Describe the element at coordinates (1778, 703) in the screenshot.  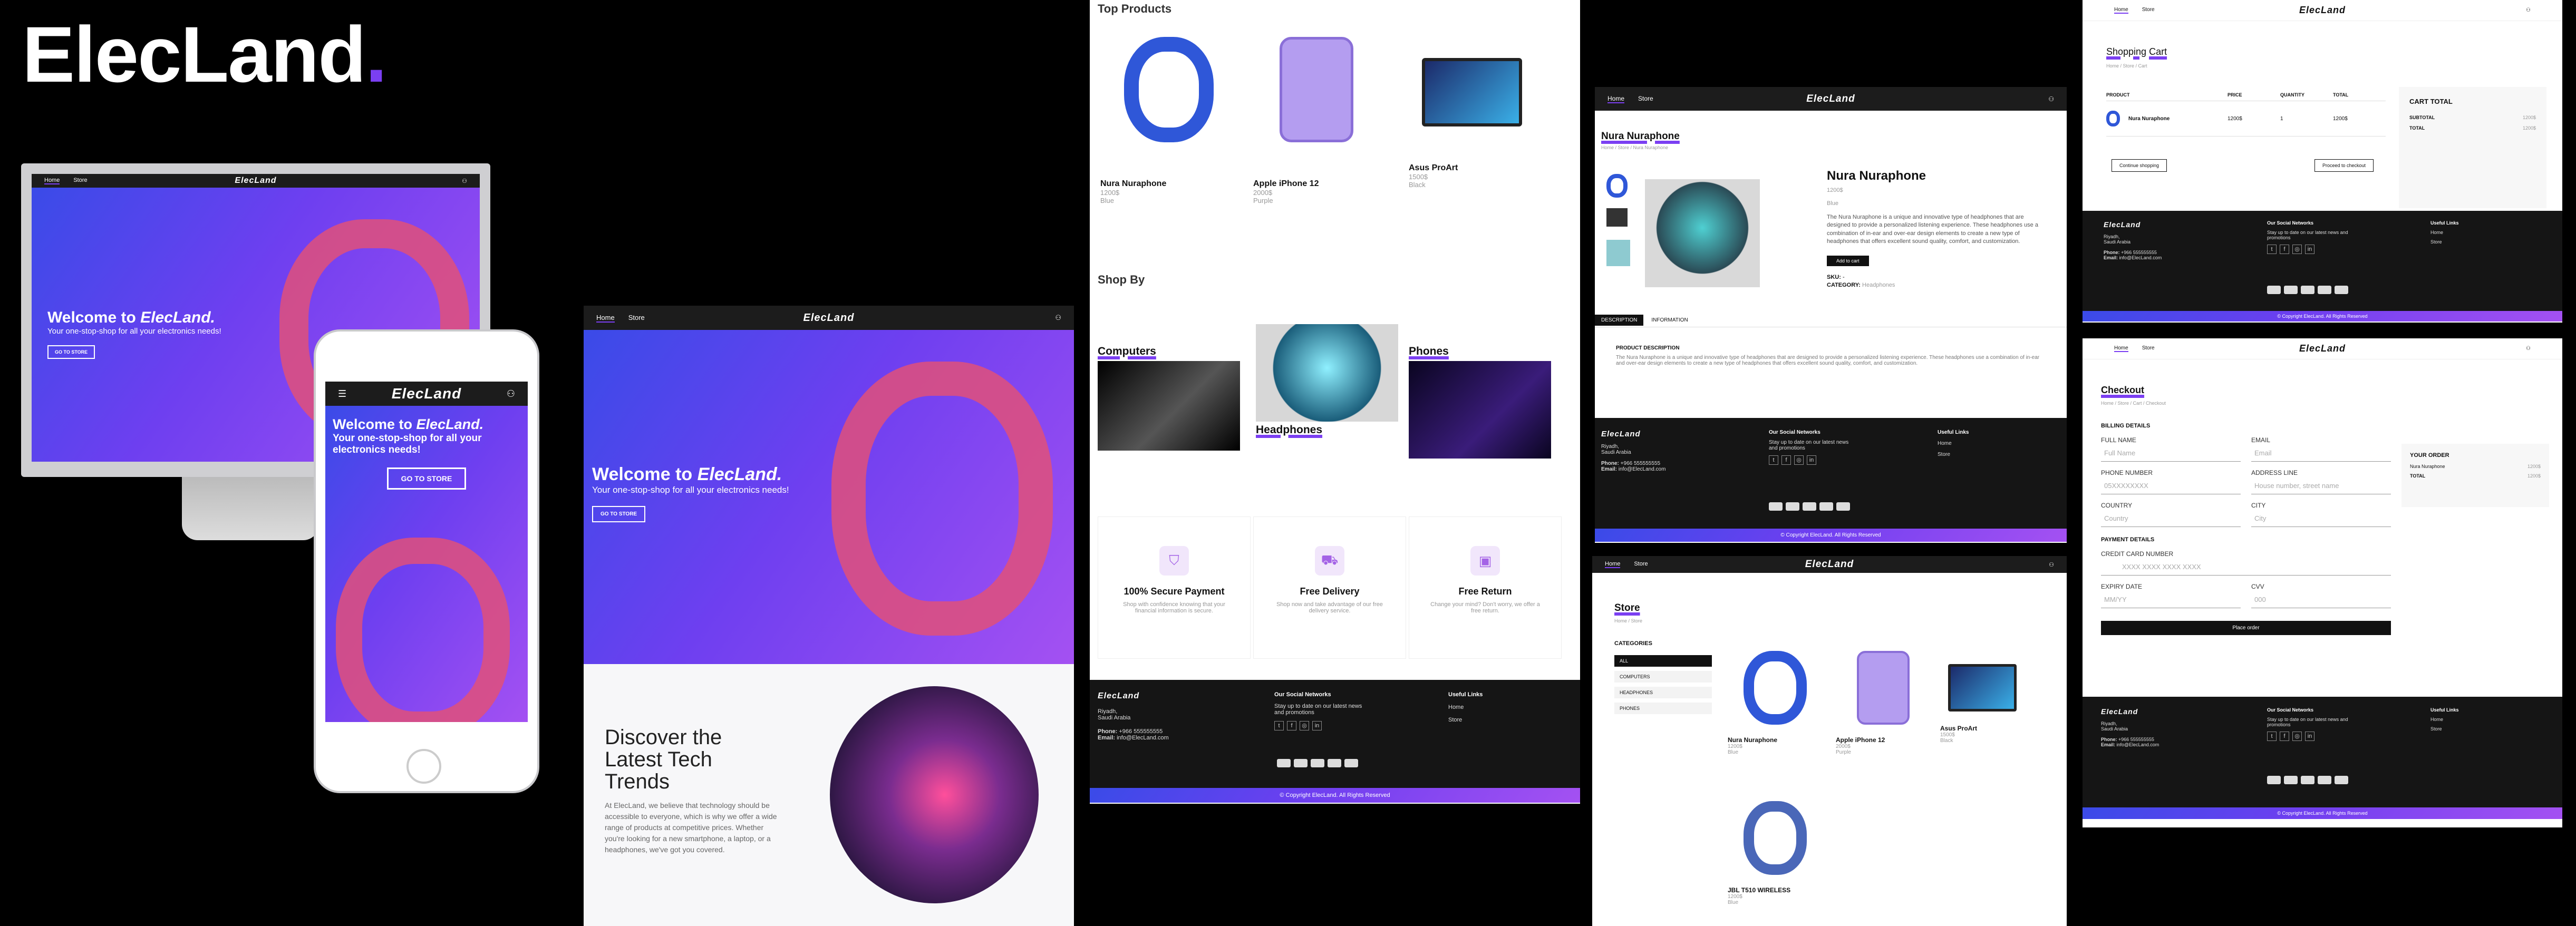
I see `store-item: Nura Nuraphone 1200$ Blue` at that location.